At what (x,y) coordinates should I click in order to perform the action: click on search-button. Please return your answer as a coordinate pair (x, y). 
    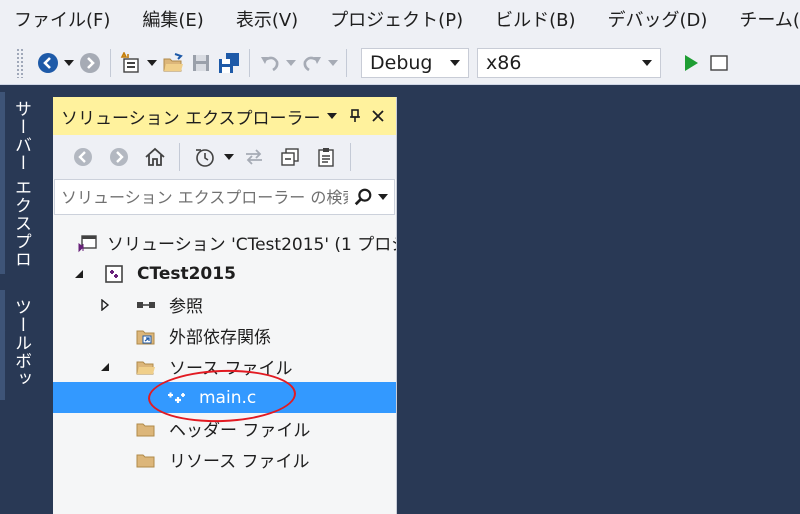
    Looking at the image, I should click on (363, 197).